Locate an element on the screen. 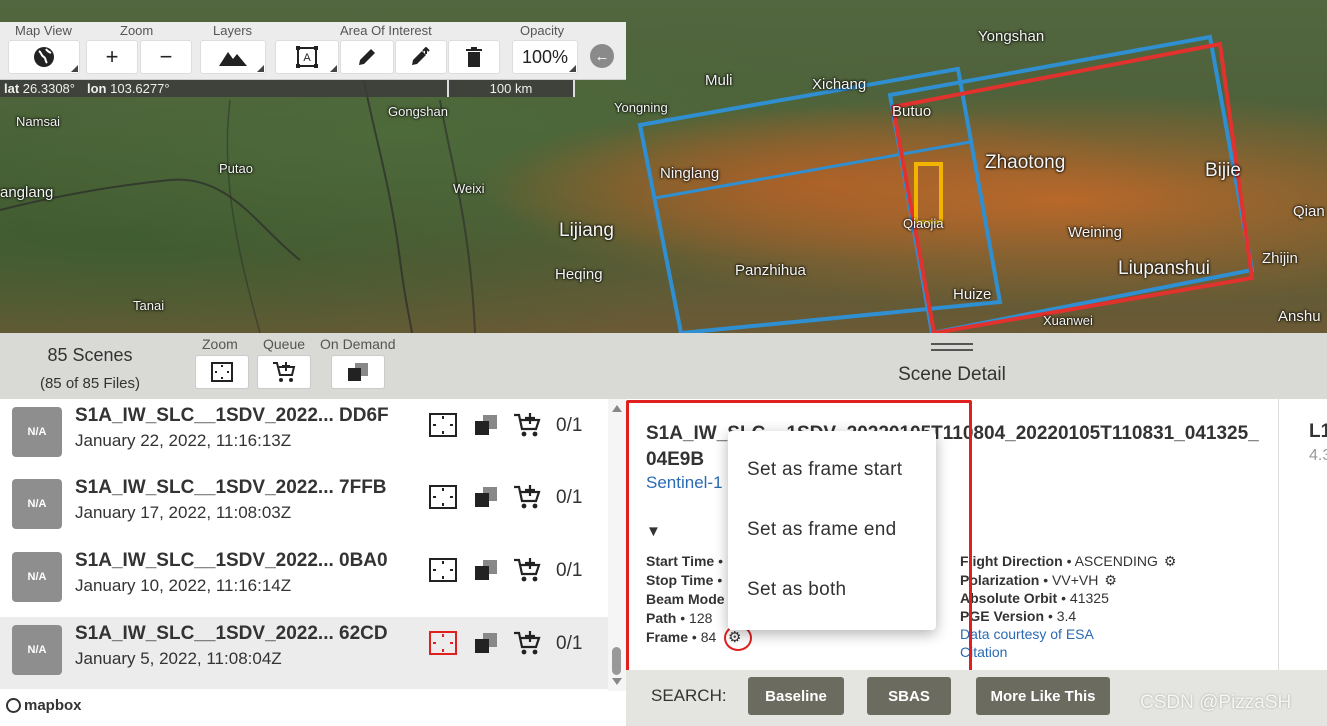 The width and height of the screenshot is (1327, 726). map-label: Panzhihua is located at coordinates (770, 270).